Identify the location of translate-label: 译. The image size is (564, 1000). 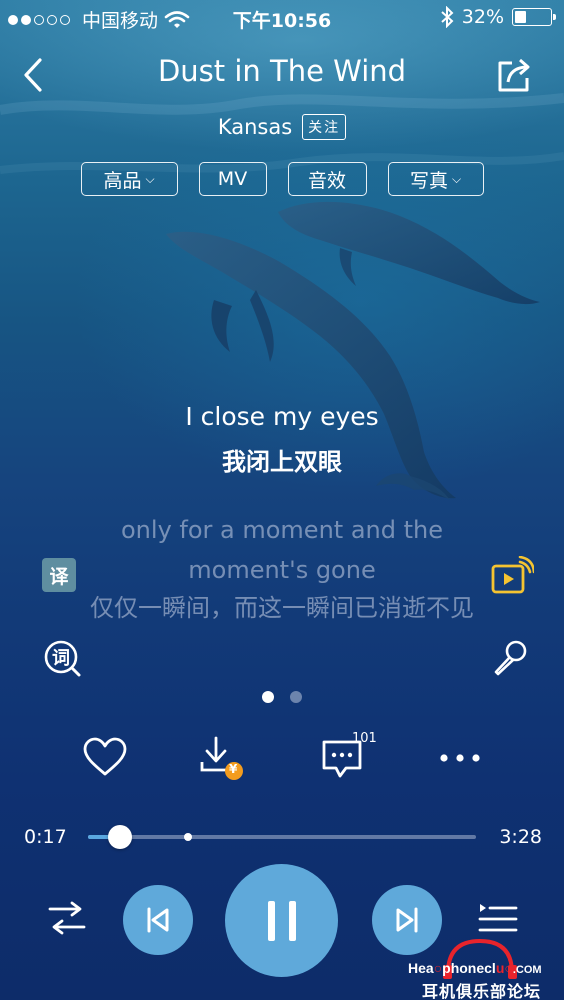
(59, 576).